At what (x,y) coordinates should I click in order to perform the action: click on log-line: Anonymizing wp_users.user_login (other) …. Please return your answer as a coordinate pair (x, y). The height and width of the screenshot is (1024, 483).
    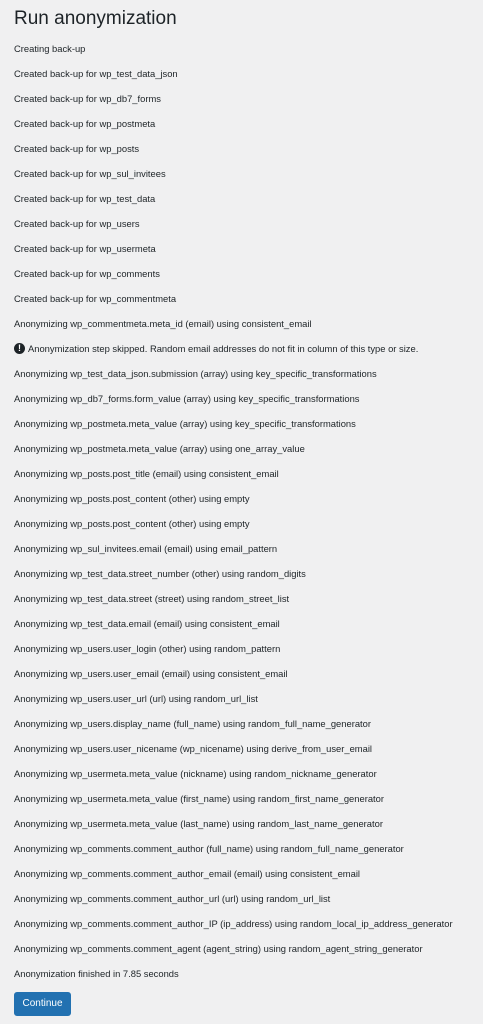
    Looking at the image, I should click on (246, 653).